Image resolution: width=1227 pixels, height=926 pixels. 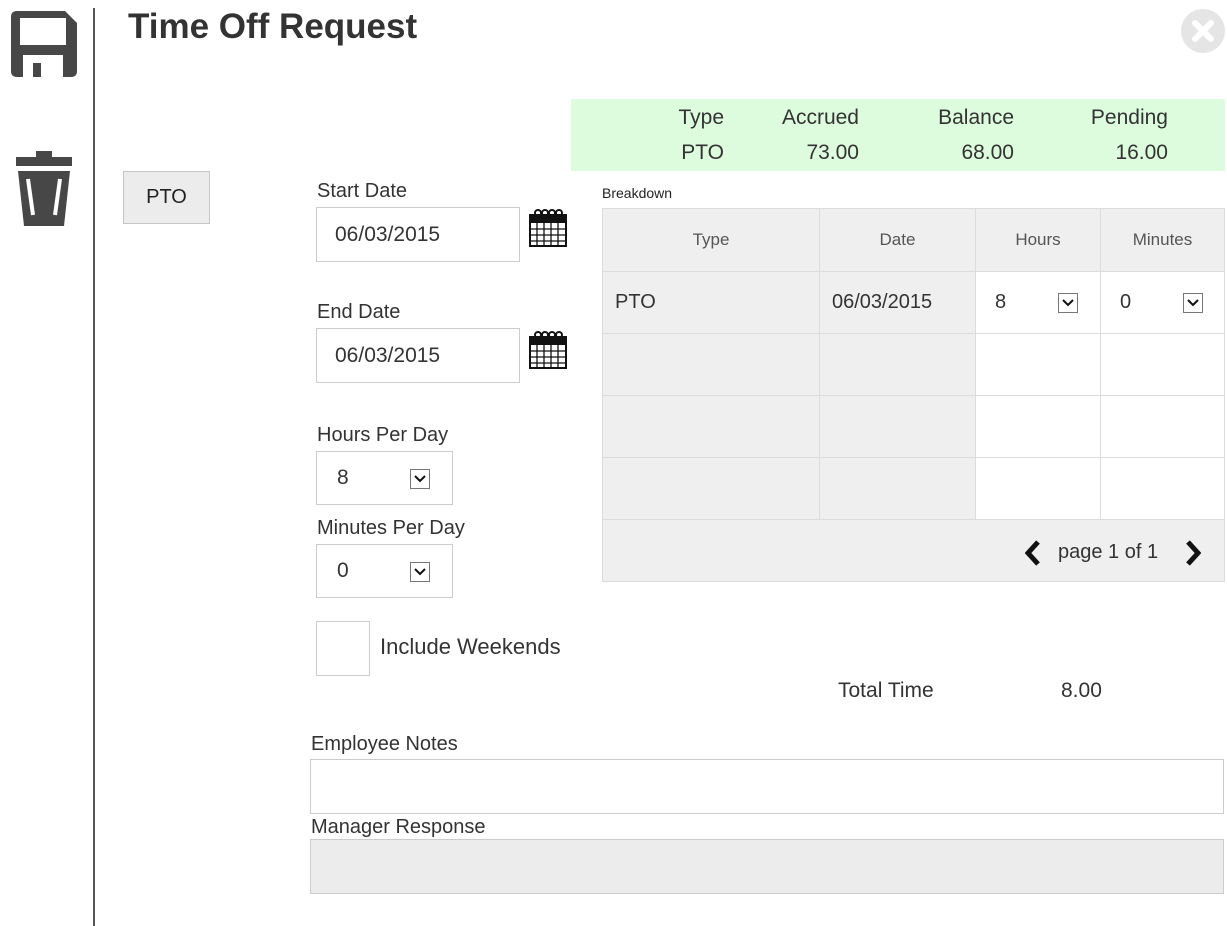 I want to click on chevron-left-icon, so click(x=1032, y=553).